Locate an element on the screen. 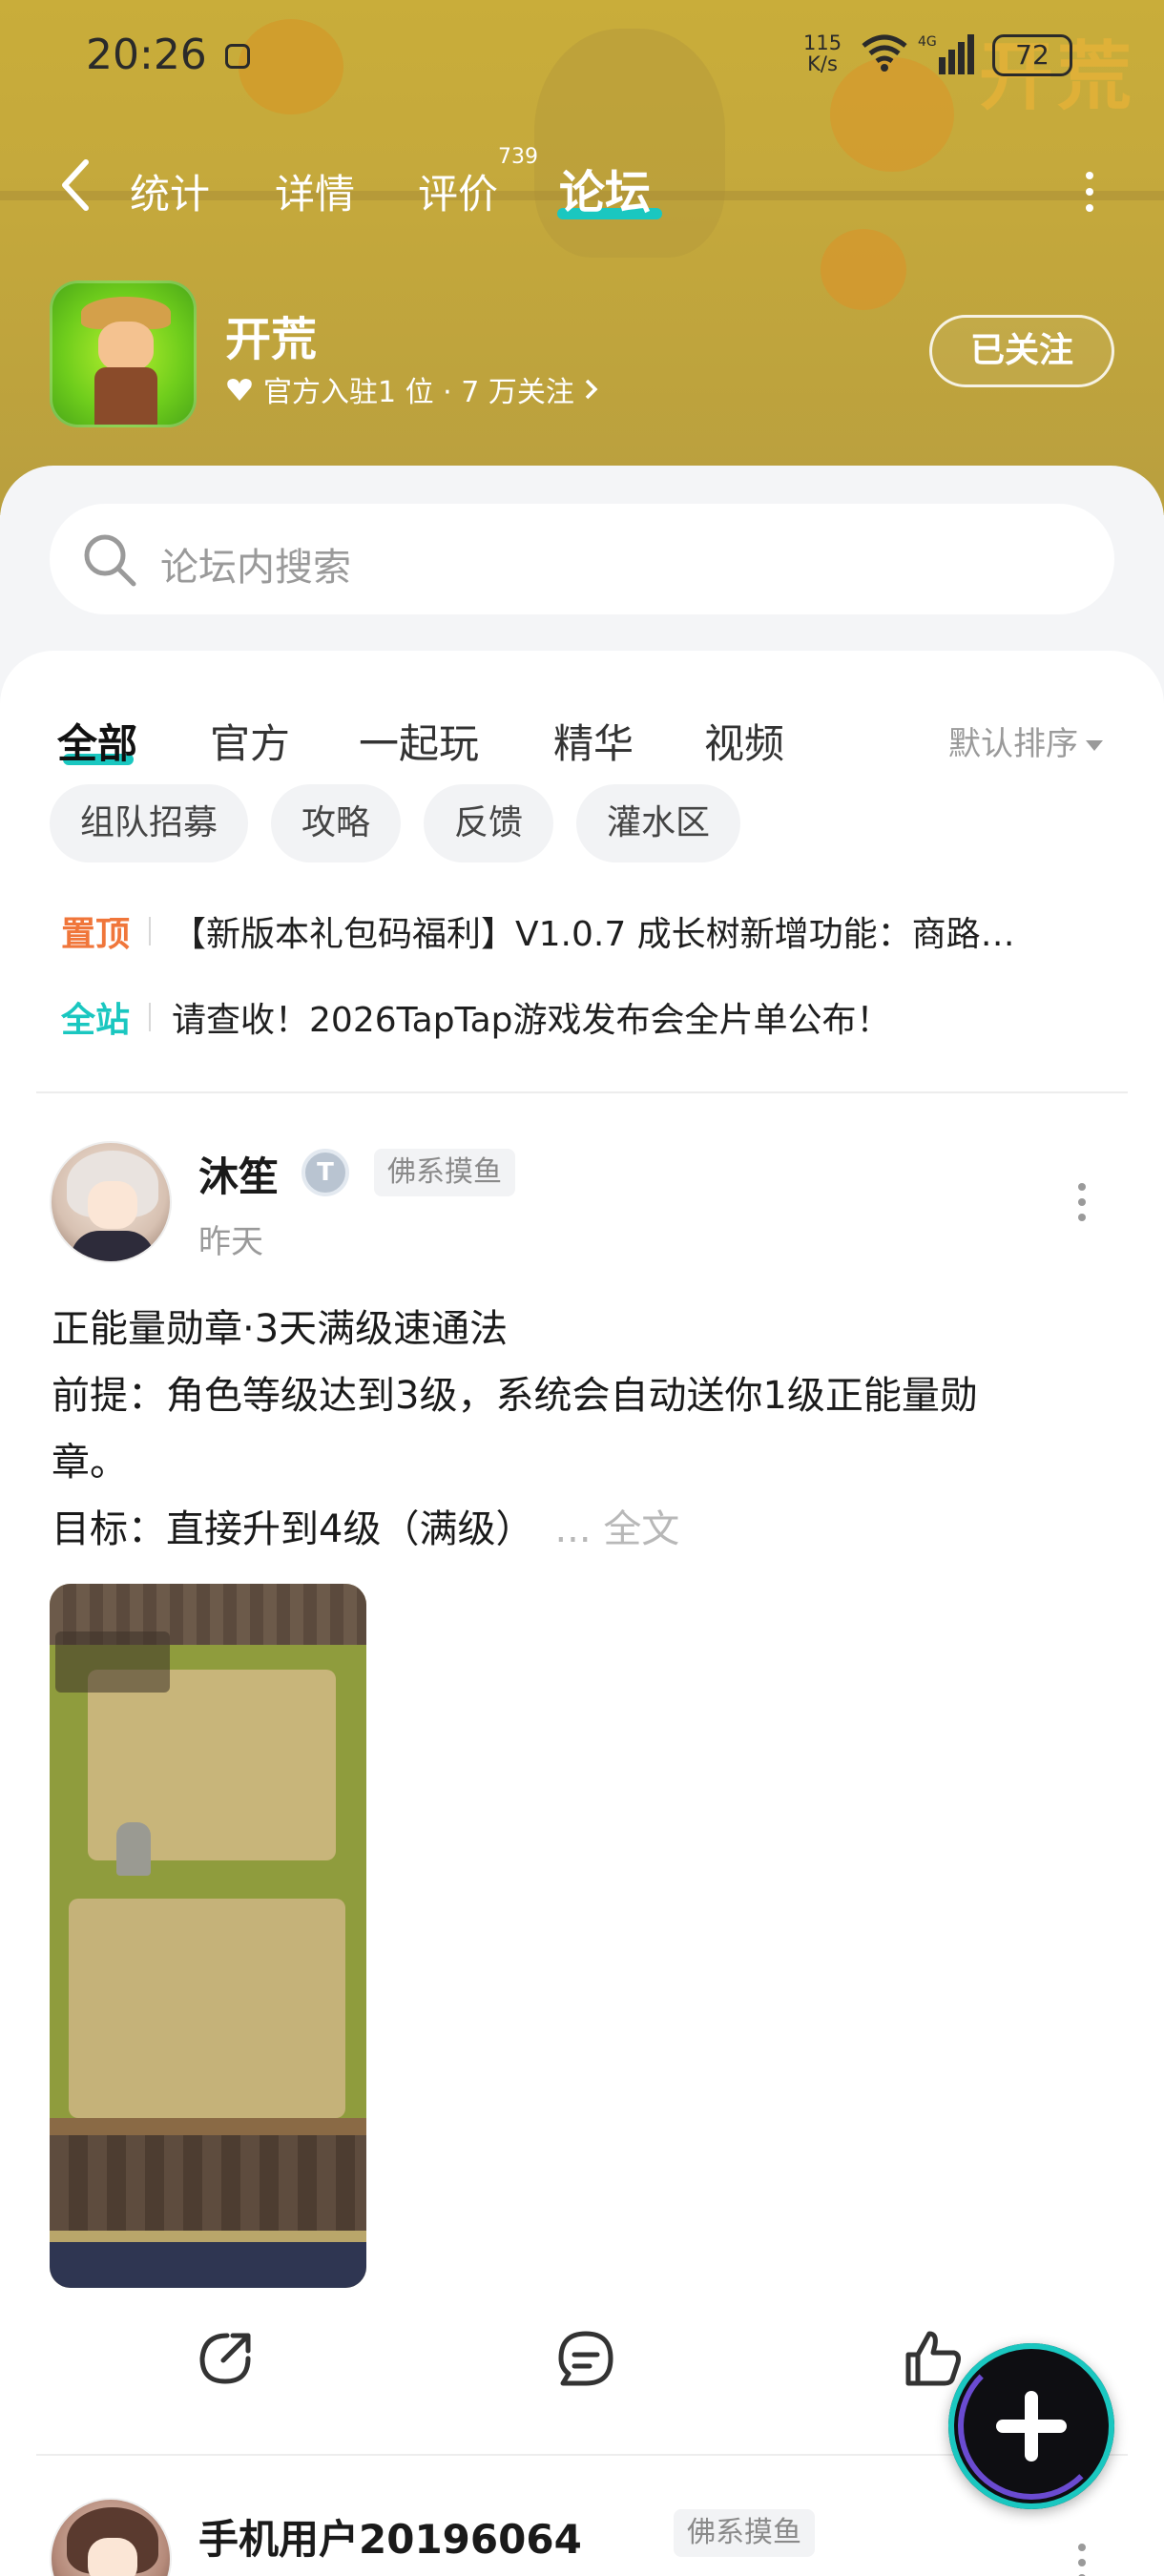 Image resolution: width=1164 pixels, height=2576 pixels. avatar is located at coordinates (111, 1202).